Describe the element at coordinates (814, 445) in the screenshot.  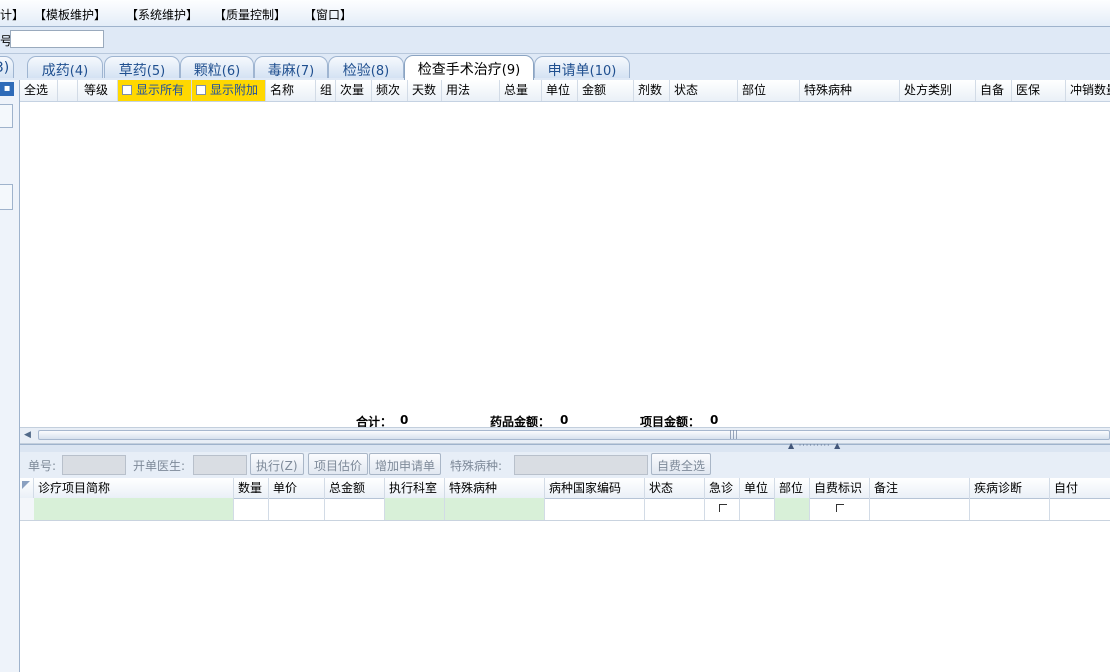
I see `splitter-grip-icon: ▲ ········· ▲` at that location.